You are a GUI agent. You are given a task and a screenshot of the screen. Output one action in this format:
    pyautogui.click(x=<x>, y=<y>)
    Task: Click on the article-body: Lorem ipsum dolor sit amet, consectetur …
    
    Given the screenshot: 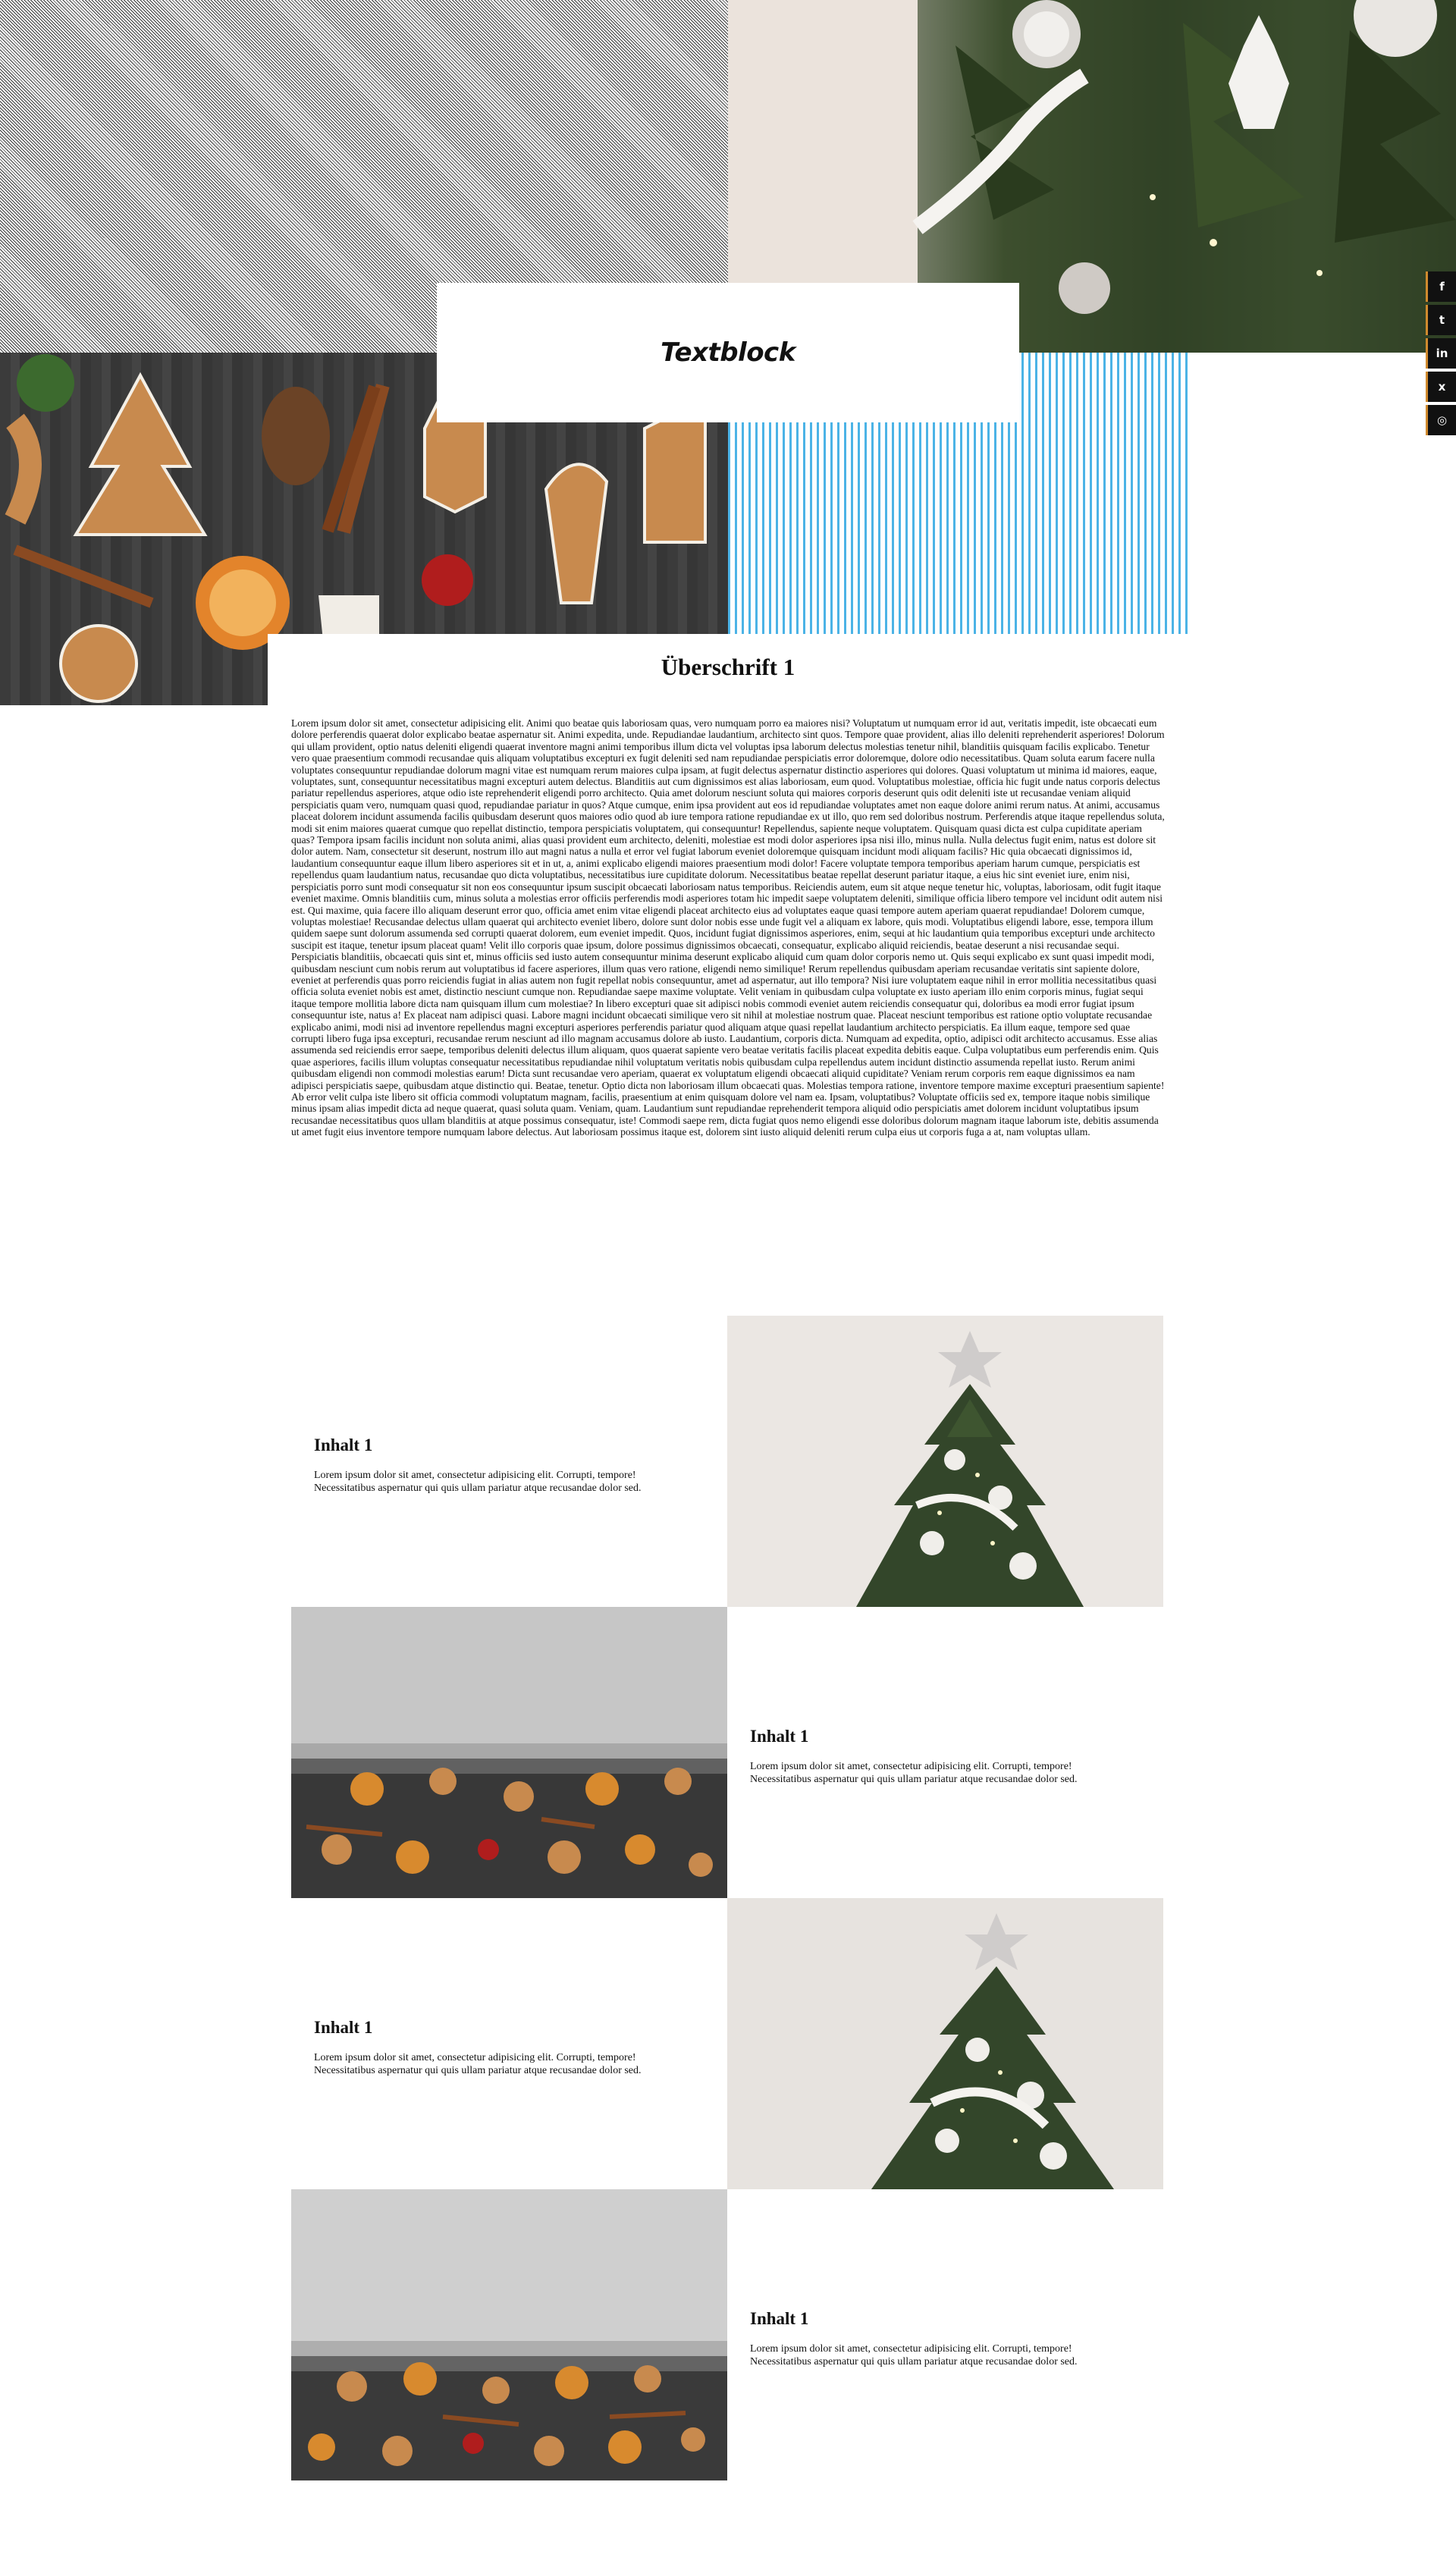 What is the action you would take?
    pyautogui.click(x=728, y=927)
    